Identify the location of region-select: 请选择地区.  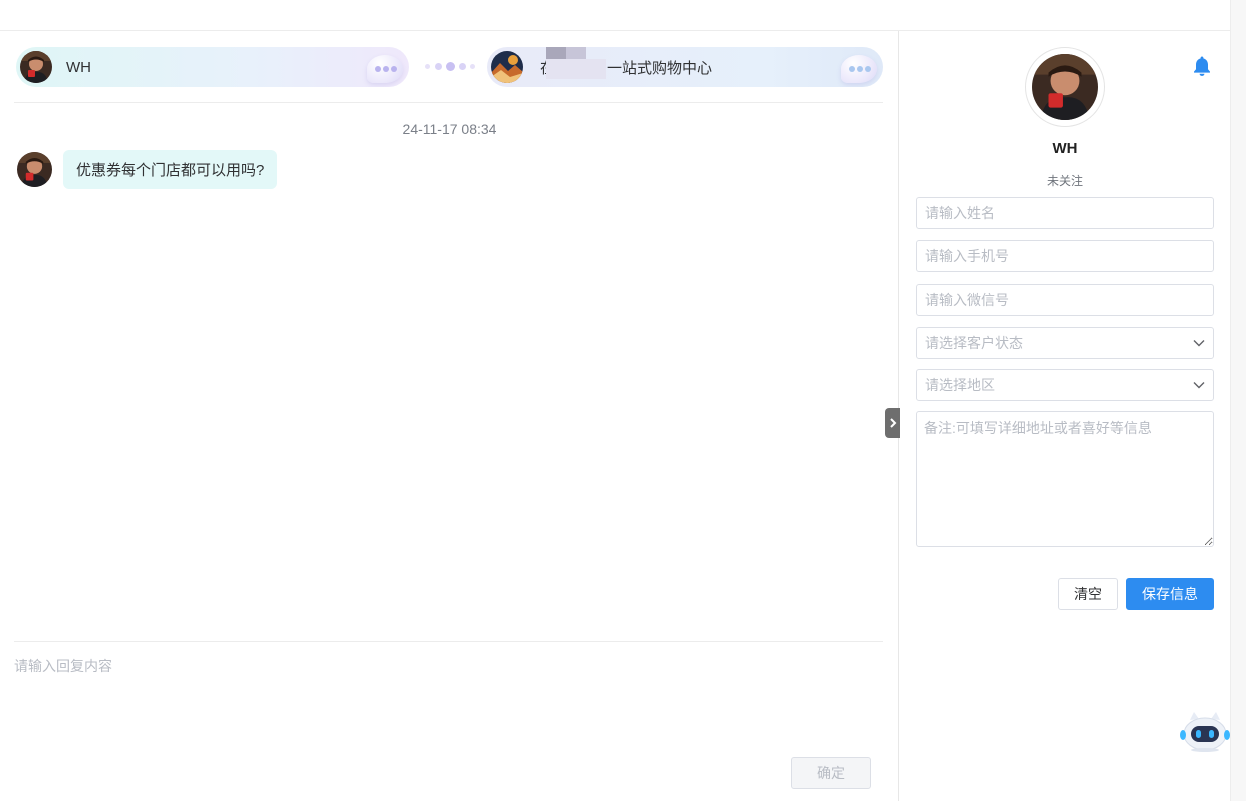
(1065, 385).